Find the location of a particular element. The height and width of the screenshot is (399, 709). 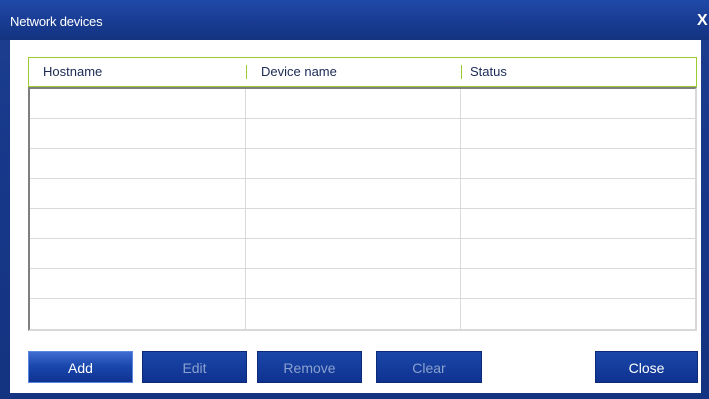

column-header-device-name: Device name is located at coordinates (299, 72).